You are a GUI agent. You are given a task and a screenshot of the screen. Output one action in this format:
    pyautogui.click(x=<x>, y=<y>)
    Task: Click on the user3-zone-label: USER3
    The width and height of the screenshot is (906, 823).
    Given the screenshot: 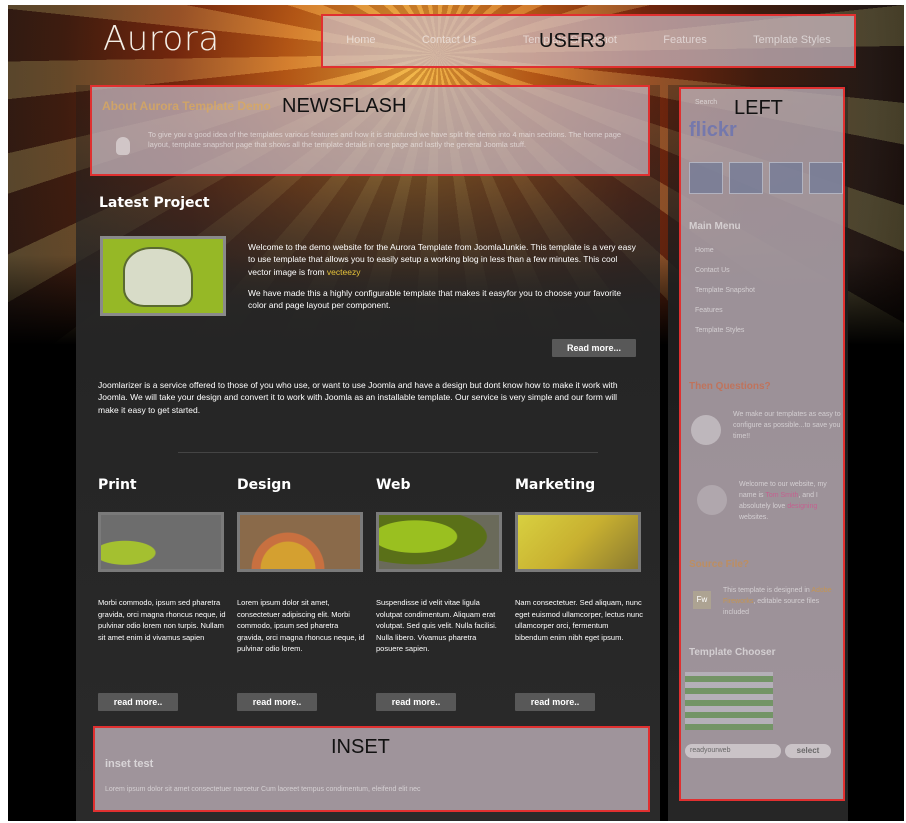 What is the action you would take?
    pyautogui.click(x=572, y=41)
    